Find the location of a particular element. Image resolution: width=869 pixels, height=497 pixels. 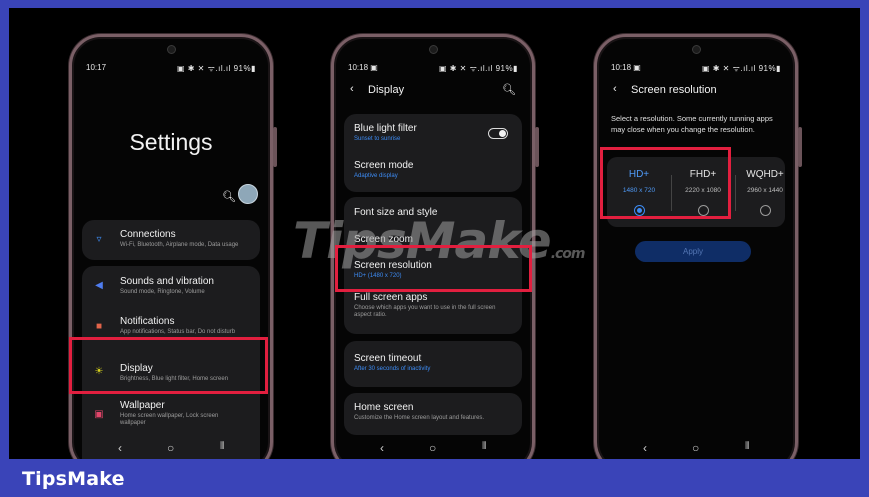

resolution-dims: 2960 x 1440 is located at coordinates (765, 190).